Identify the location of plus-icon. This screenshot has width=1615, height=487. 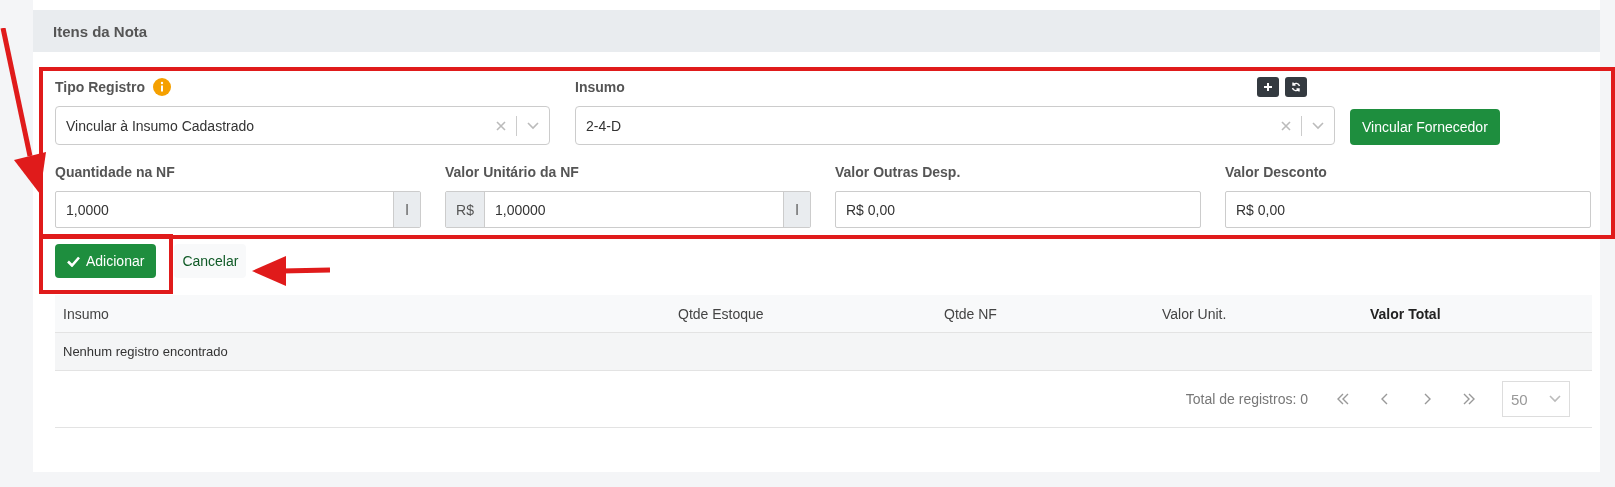
(1268, 87).